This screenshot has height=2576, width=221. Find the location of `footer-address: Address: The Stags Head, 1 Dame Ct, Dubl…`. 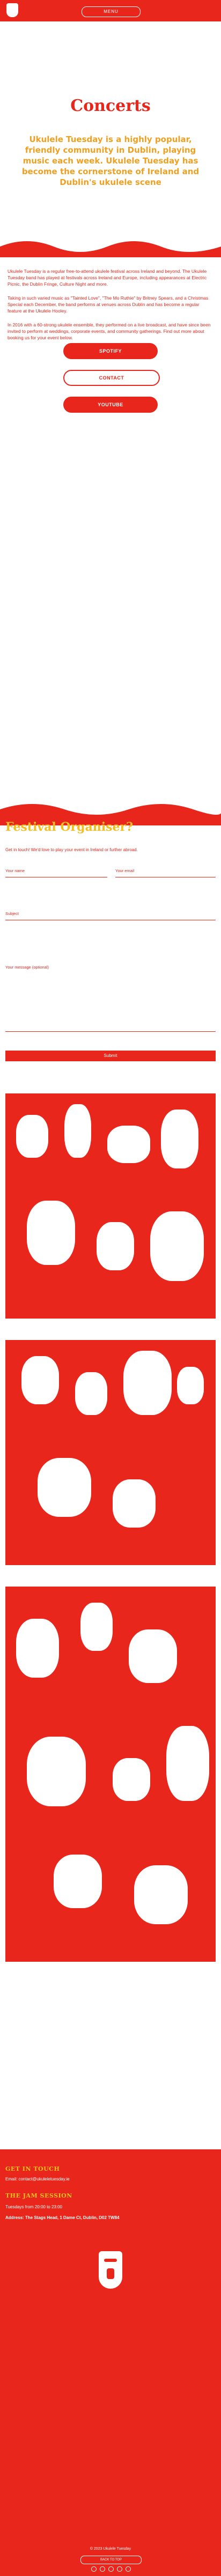

footer-address: Address: The Stags Head, 1 Dame Ct, Dubl… is located at coordinates (62, 2217).